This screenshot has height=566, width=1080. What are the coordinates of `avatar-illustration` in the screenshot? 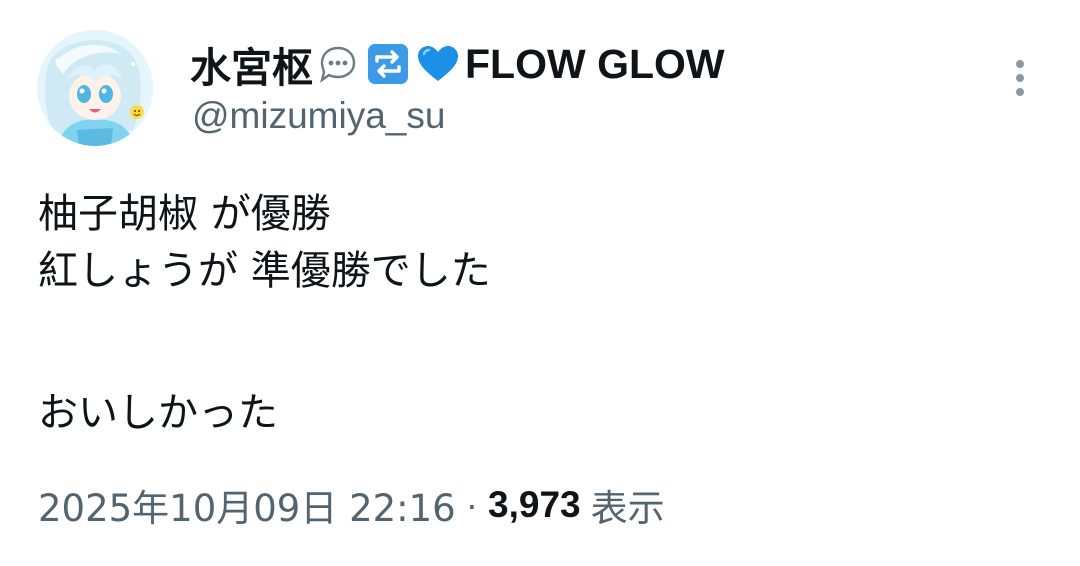 It's located at (95, 88).